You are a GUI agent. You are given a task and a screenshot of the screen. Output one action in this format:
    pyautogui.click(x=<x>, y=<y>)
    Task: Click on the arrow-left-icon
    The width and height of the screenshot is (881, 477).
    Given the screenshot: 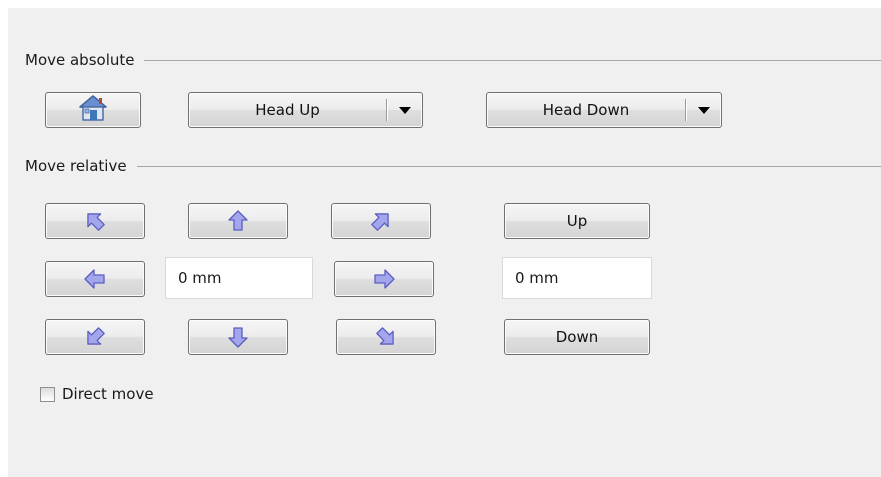 What is the action you would take?
    pyautogui.click(x=95, y=279)
    